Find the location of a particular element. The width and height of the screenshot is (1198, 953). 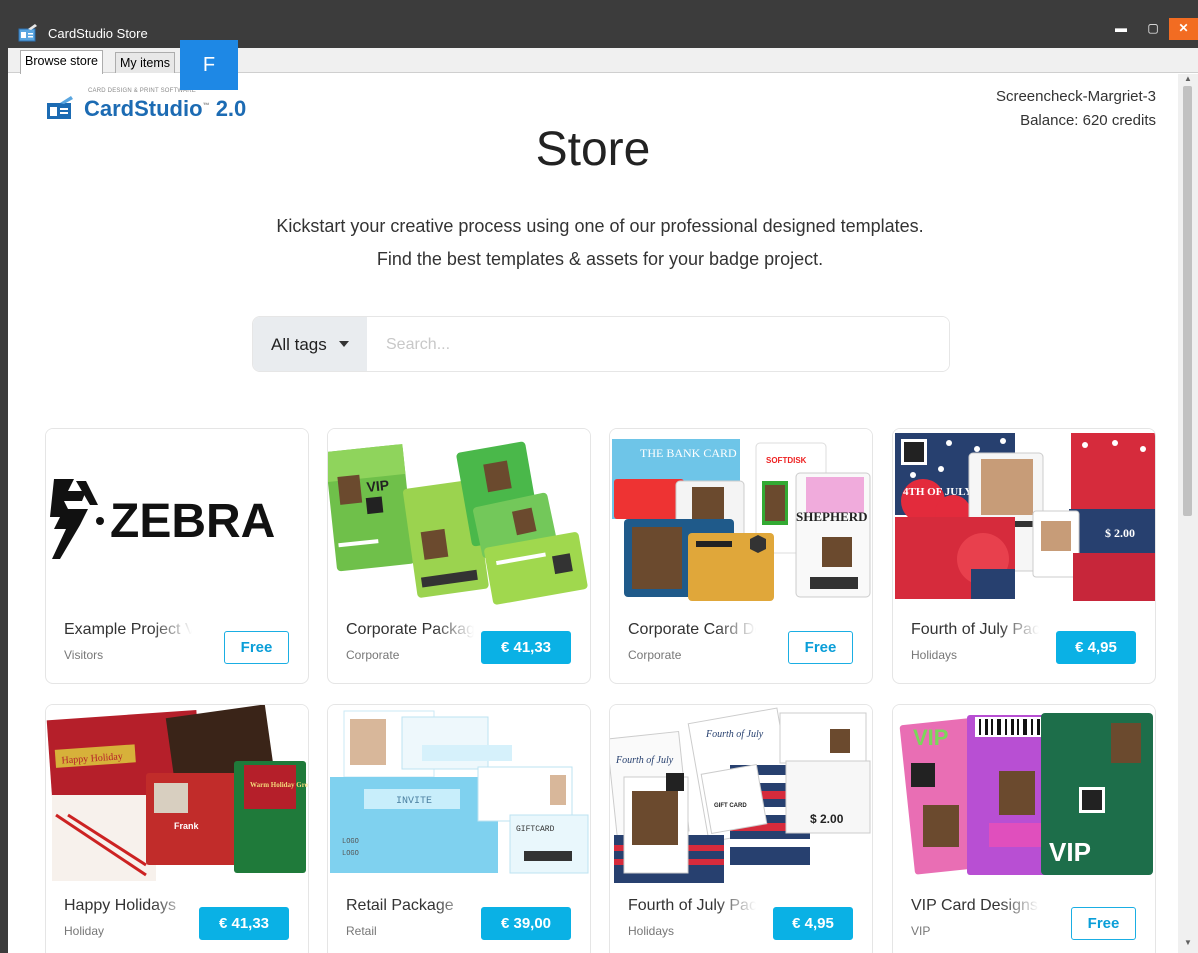

close-button: ✕ is located at coordinates (1183, 29).